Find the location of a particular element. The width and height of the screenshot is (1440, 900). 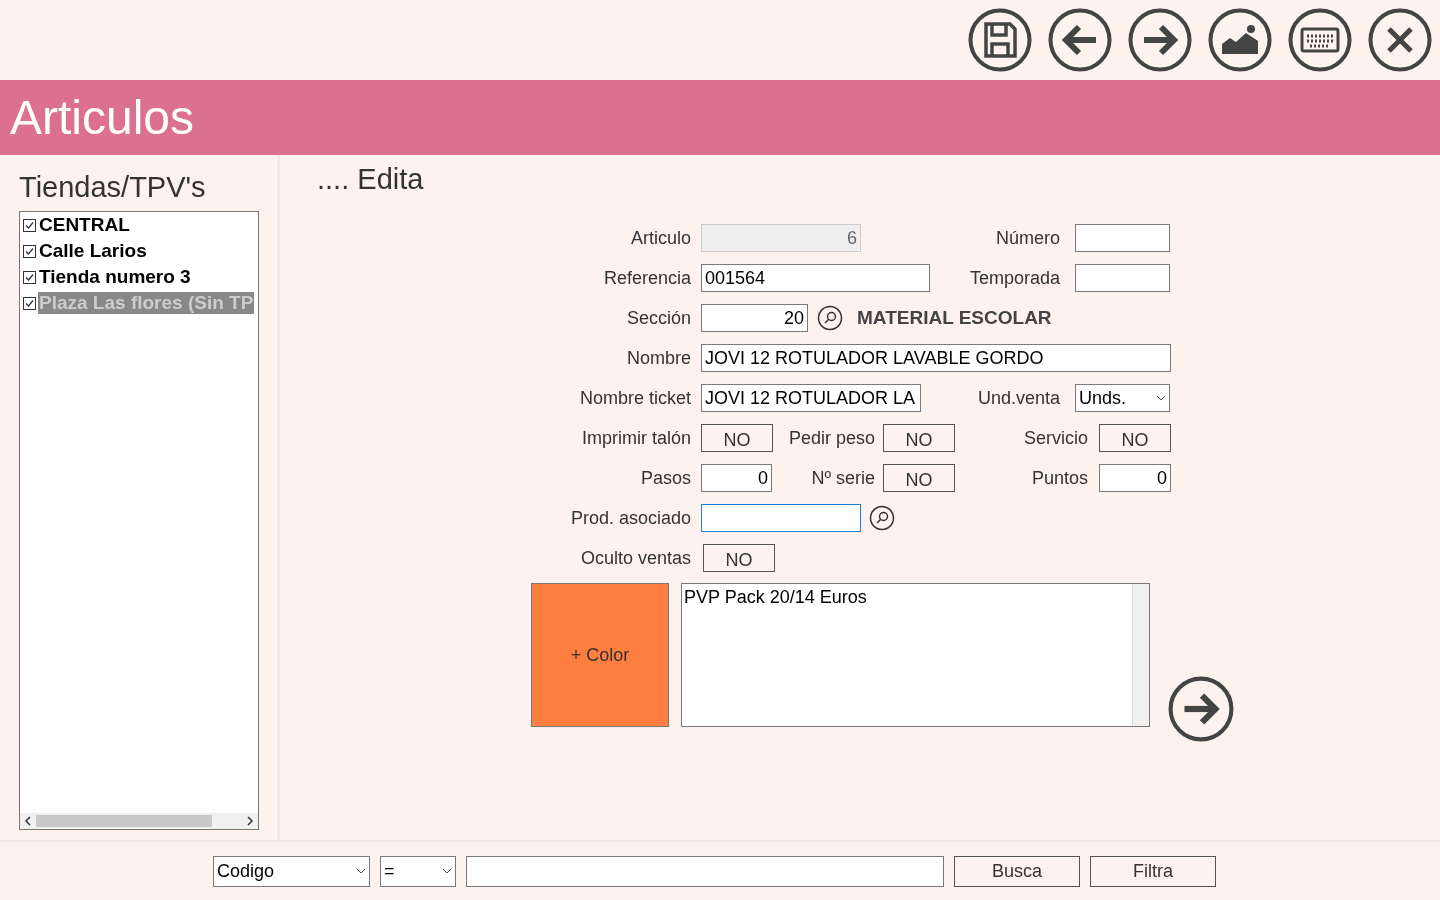

ticket-name-field: JOVI 12 ROTULADOR LA is located at coordinates (811, 398).